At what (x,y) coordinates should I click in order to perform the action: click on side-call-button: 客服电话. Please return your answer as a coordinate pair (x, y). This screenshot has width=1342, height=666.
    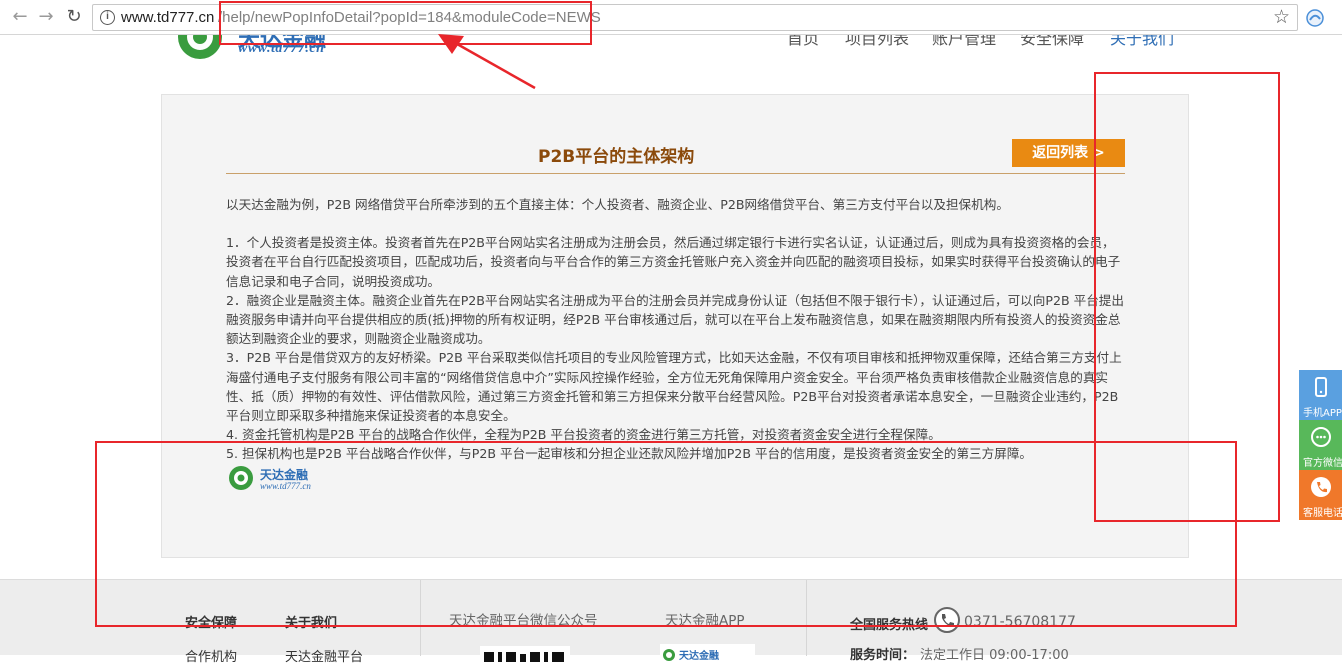
    Looking at the image, I should click on (1320, 495).